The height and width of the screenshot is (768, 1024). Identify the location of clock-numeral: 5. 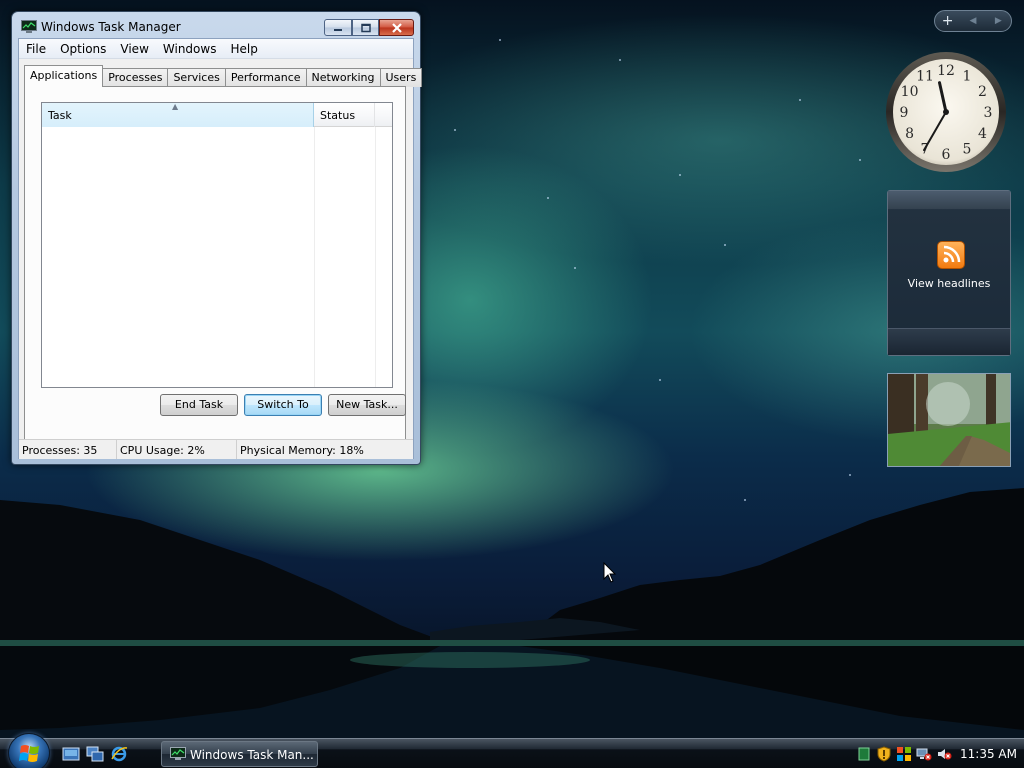
(967, 149).